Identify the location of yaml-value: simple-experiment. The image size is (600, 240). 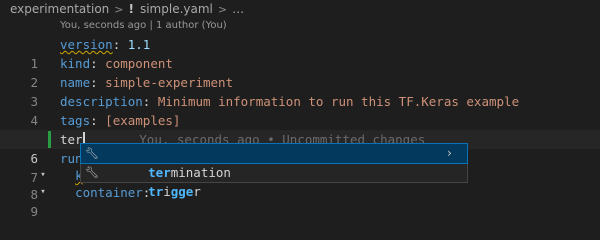
(169, 82).